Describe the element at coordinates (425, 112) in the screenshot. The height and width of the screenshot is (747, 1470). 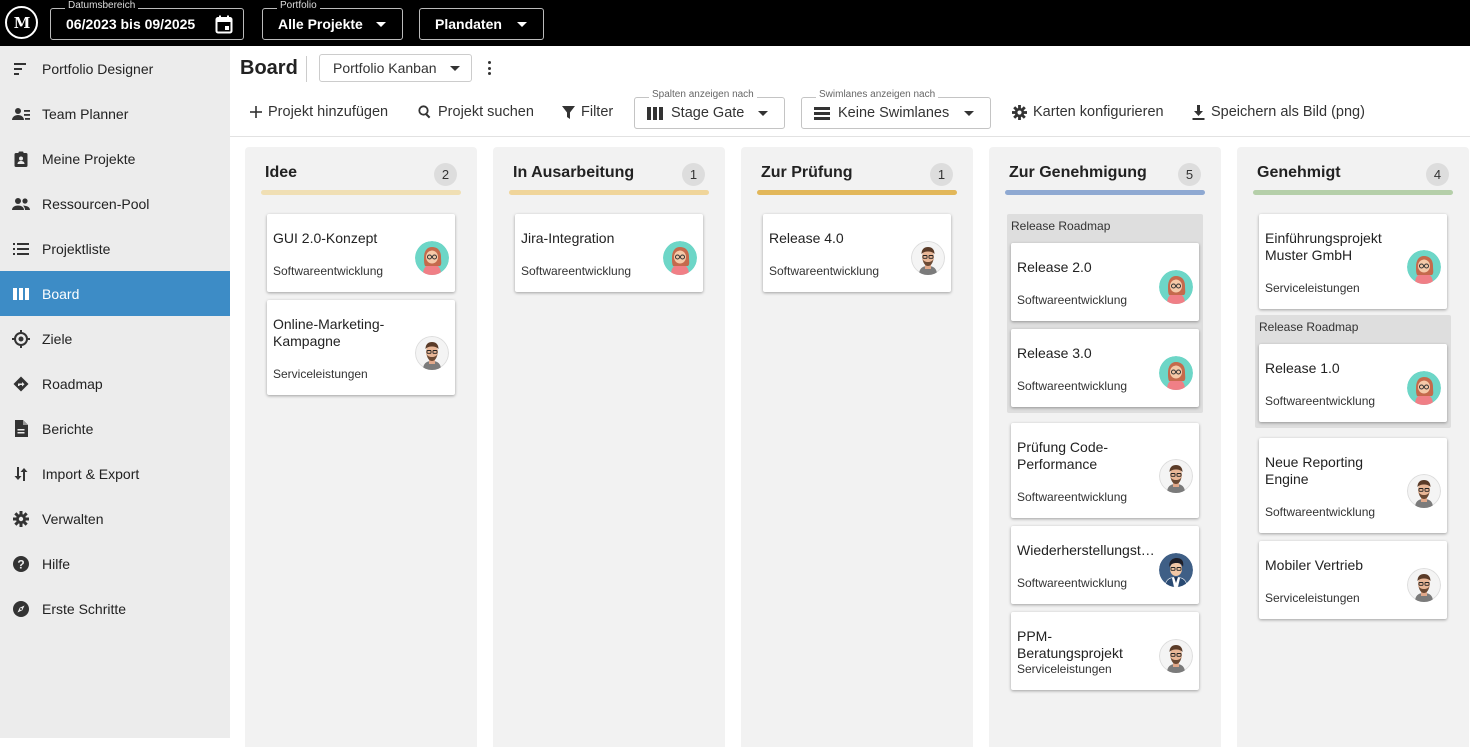
I see `search-icon` at that location.